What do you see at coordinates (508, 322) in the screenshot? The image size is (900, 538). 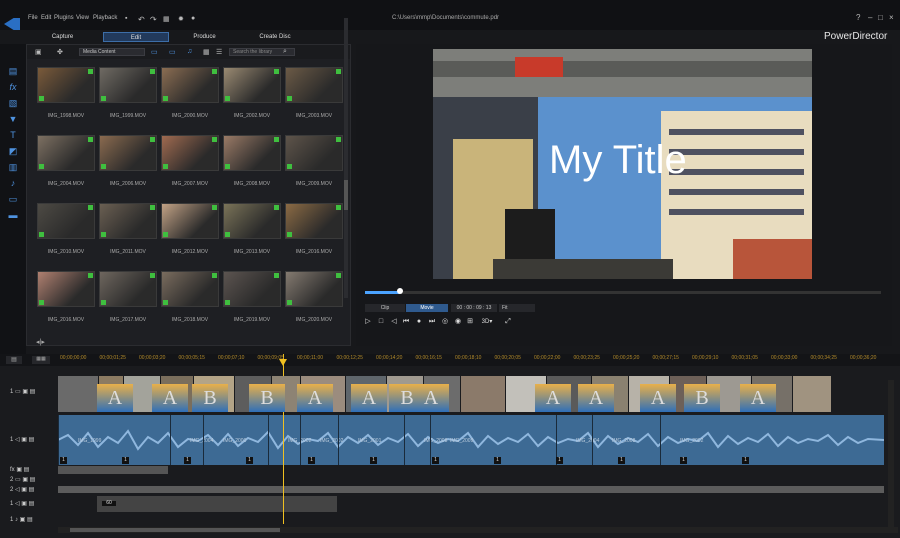 I see `fullscreen-icon: ⤢` at bounding box center [508, 322].